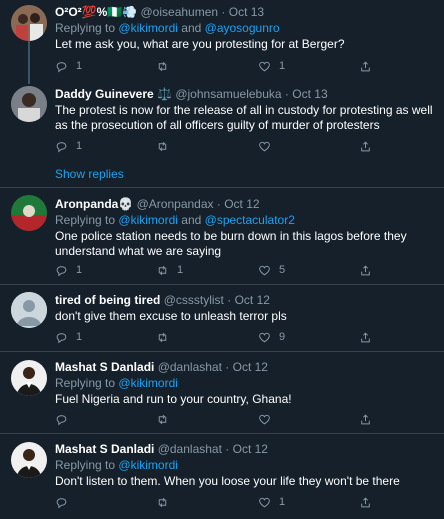 Image resolution: width=444 pixels, height=519 pixels. What do you see at coordinates (282, 501) in the screenshot?
I see `like-count: 1` at bounding box center [282, 501].